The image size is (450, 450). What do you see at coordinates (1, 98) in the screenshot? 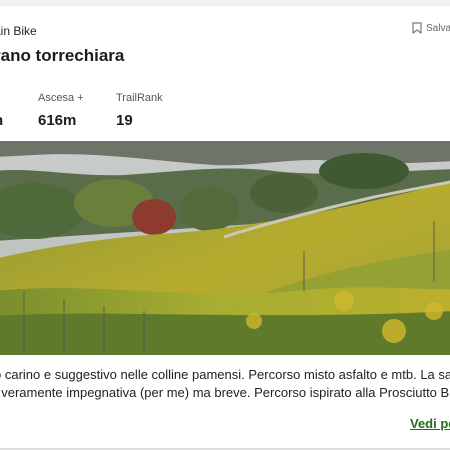
I see `stat-label` at bounding box center [1, 98].